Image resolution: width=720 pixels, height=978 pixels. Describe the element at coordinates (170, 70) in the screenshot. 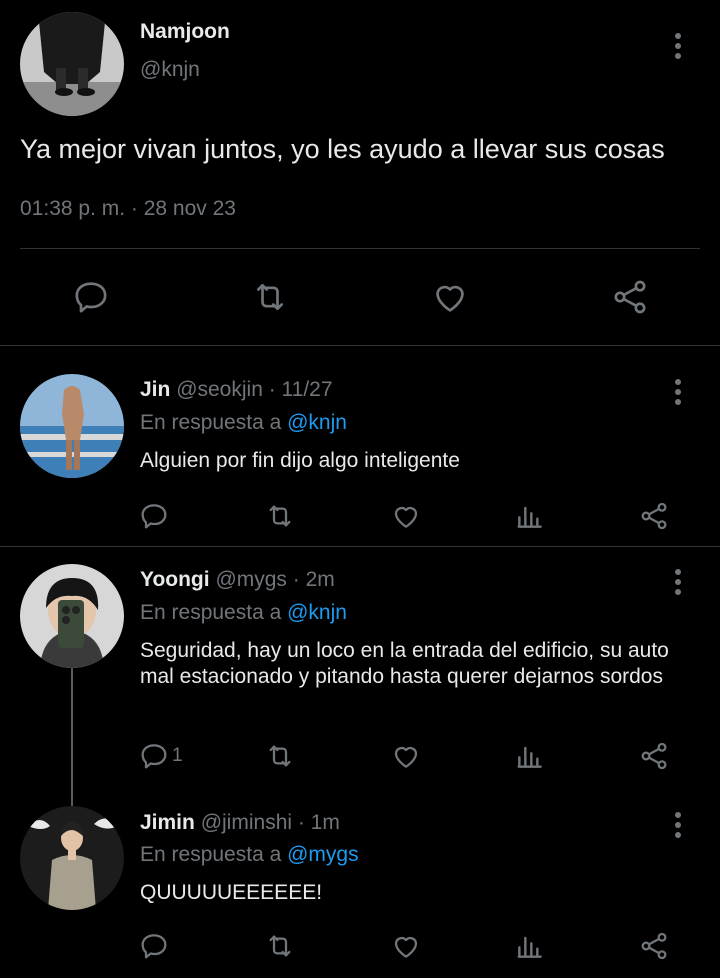

I see `author-handle: @knjn` at that location.